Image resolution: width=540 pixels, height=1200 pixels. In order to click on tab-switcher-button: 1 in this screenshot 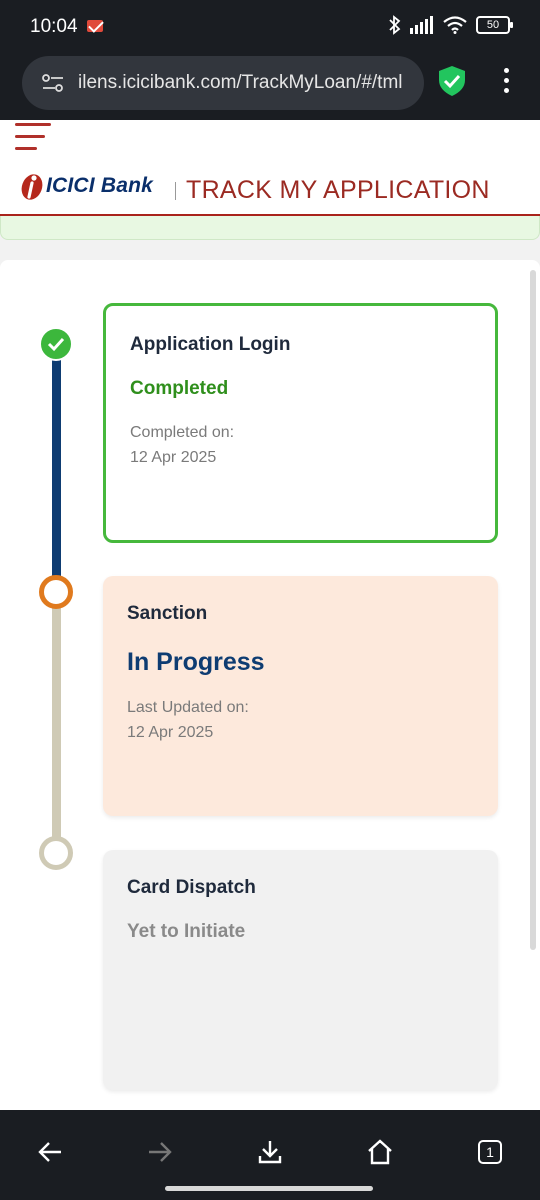, I will do `click(490, 1152)`.